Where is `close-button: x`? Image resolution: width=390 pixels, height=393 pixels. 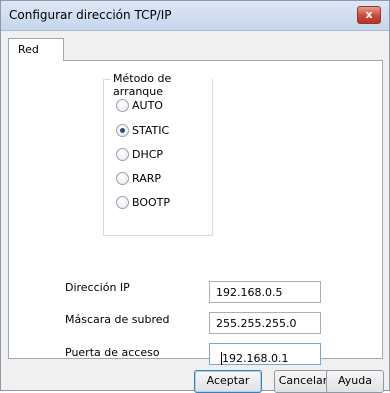 close-button: x is located at coordinates (369, 15).